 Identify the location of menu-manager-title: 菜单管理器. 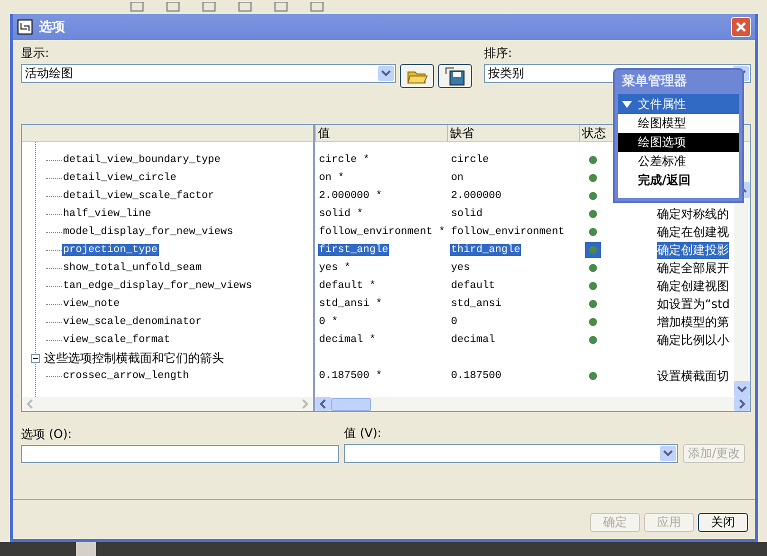
(654, 82).